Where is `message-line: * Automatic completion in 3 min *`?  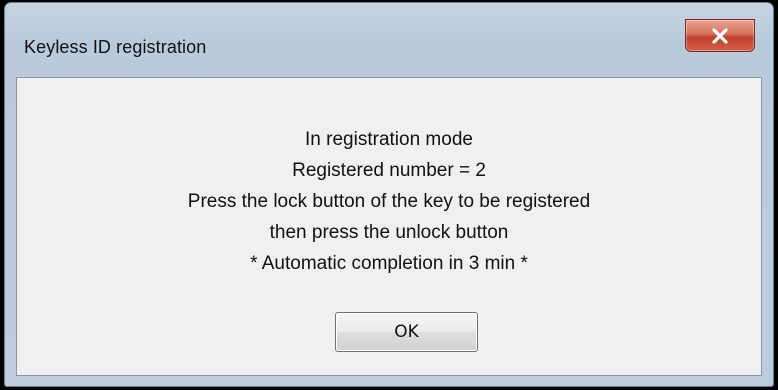
message-line: * Automatic completion in 3 min * is located at coordinates (389, 263).